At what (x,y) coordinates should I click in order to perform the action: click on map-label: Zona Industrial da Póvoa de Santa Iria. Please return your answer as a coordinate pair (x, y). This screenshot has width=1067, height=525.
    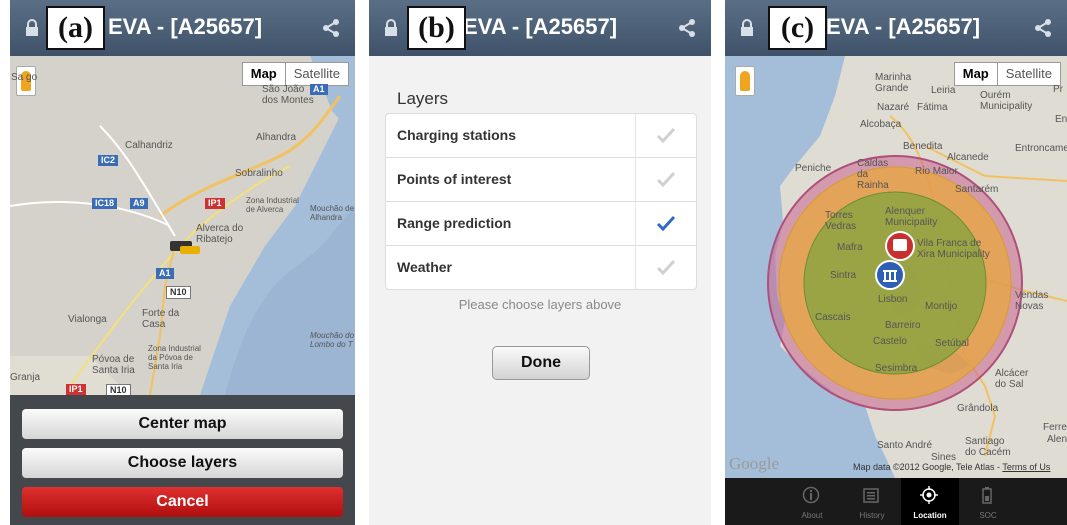
    Looking at the image, I should click on (174, 357).